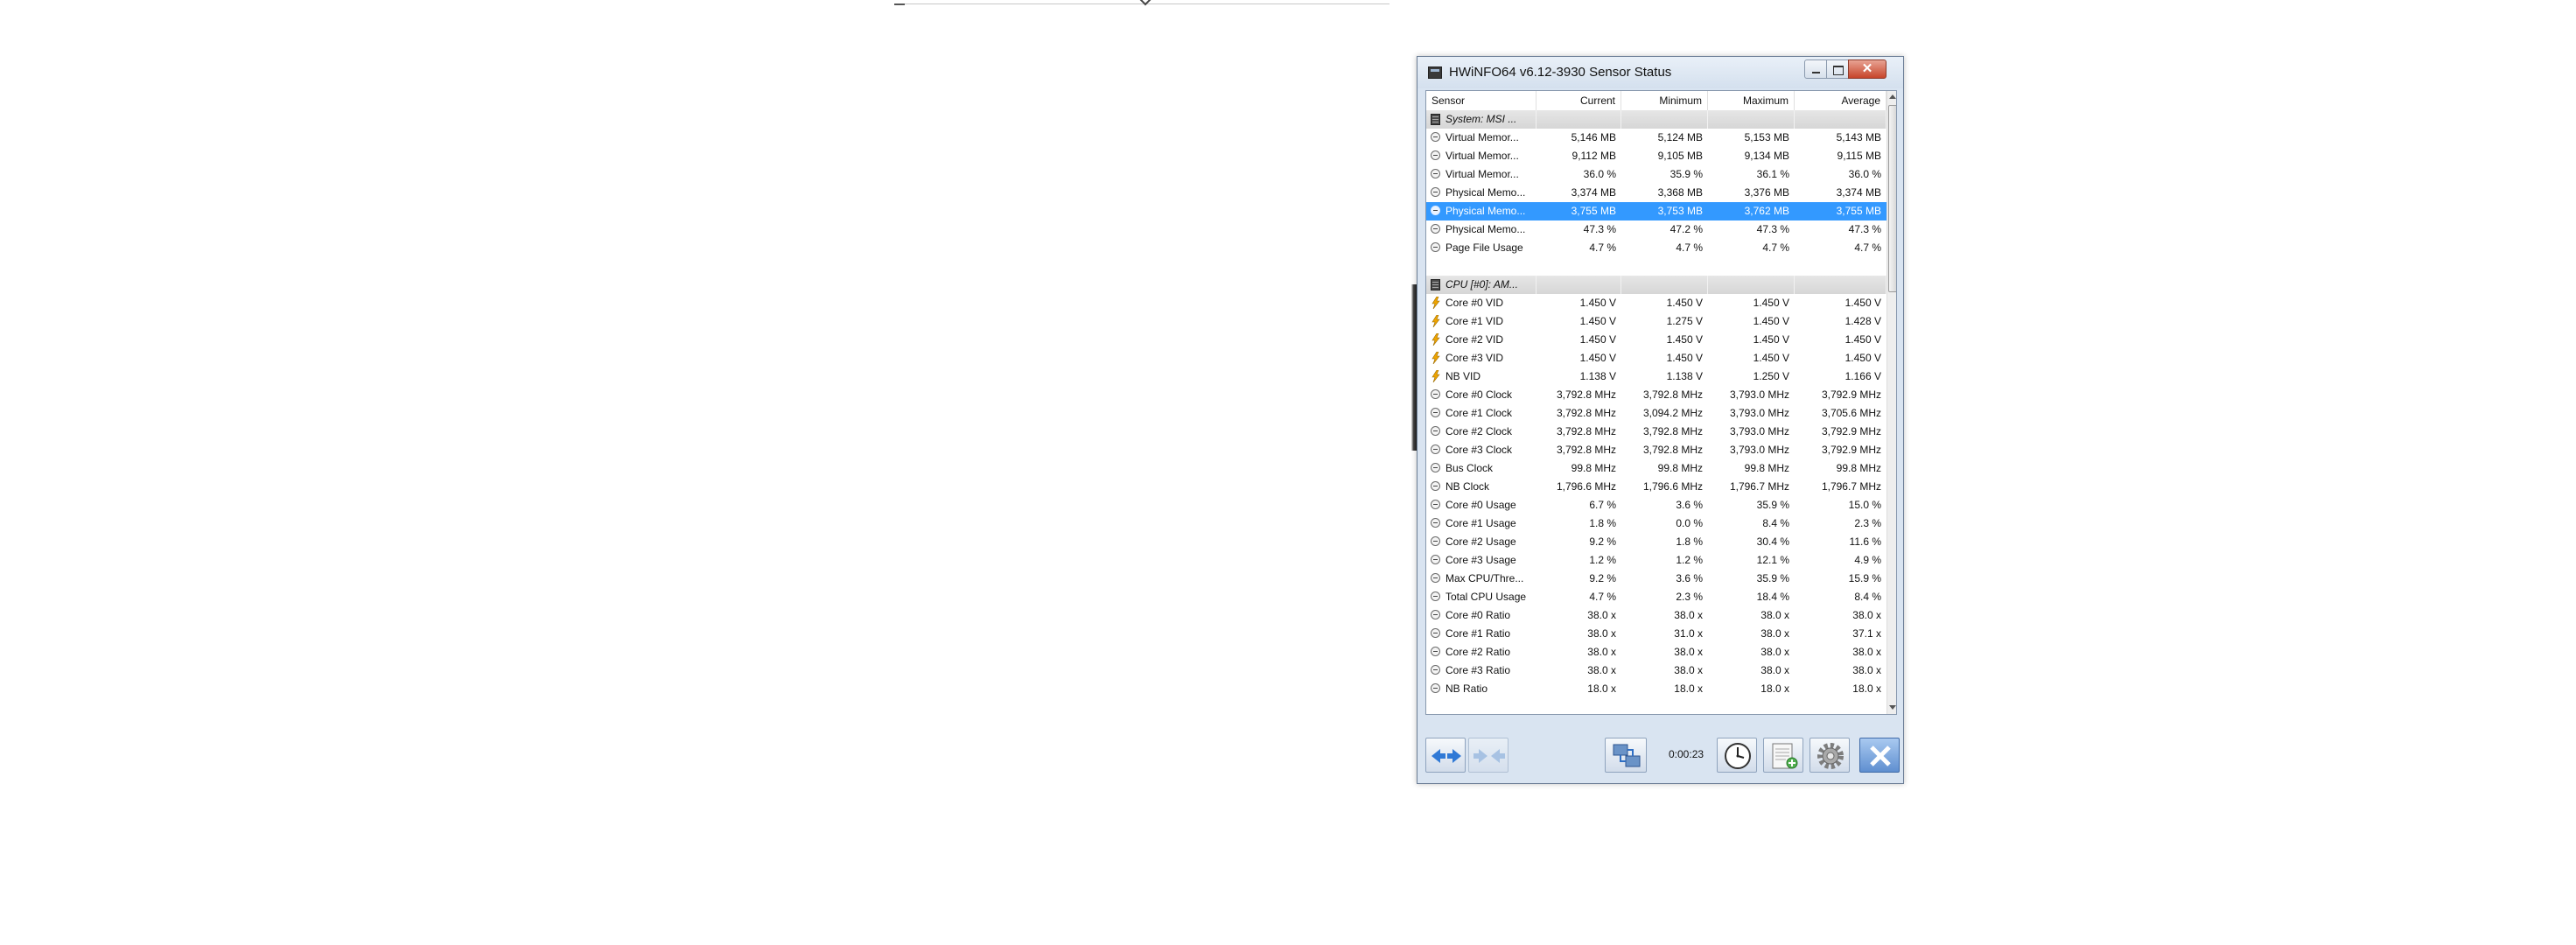 Image resolution: width=2576 pixels, height=945 pixels. What do you see at coordinates (1867, 248) in the screenshot?
I see `cell-average: 4.7 %` at bounding box center [1867, 248].